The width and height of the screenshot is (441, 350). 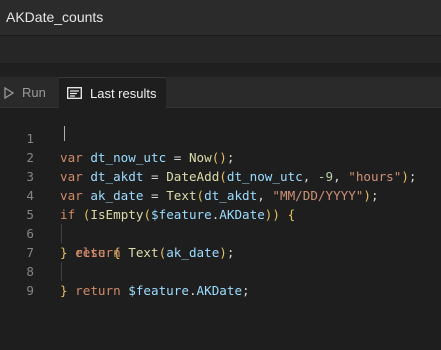 What do you see at coordinates (220, 49) in the screenshot?
I see `toolbar-area` at bounding box center [220, 49].